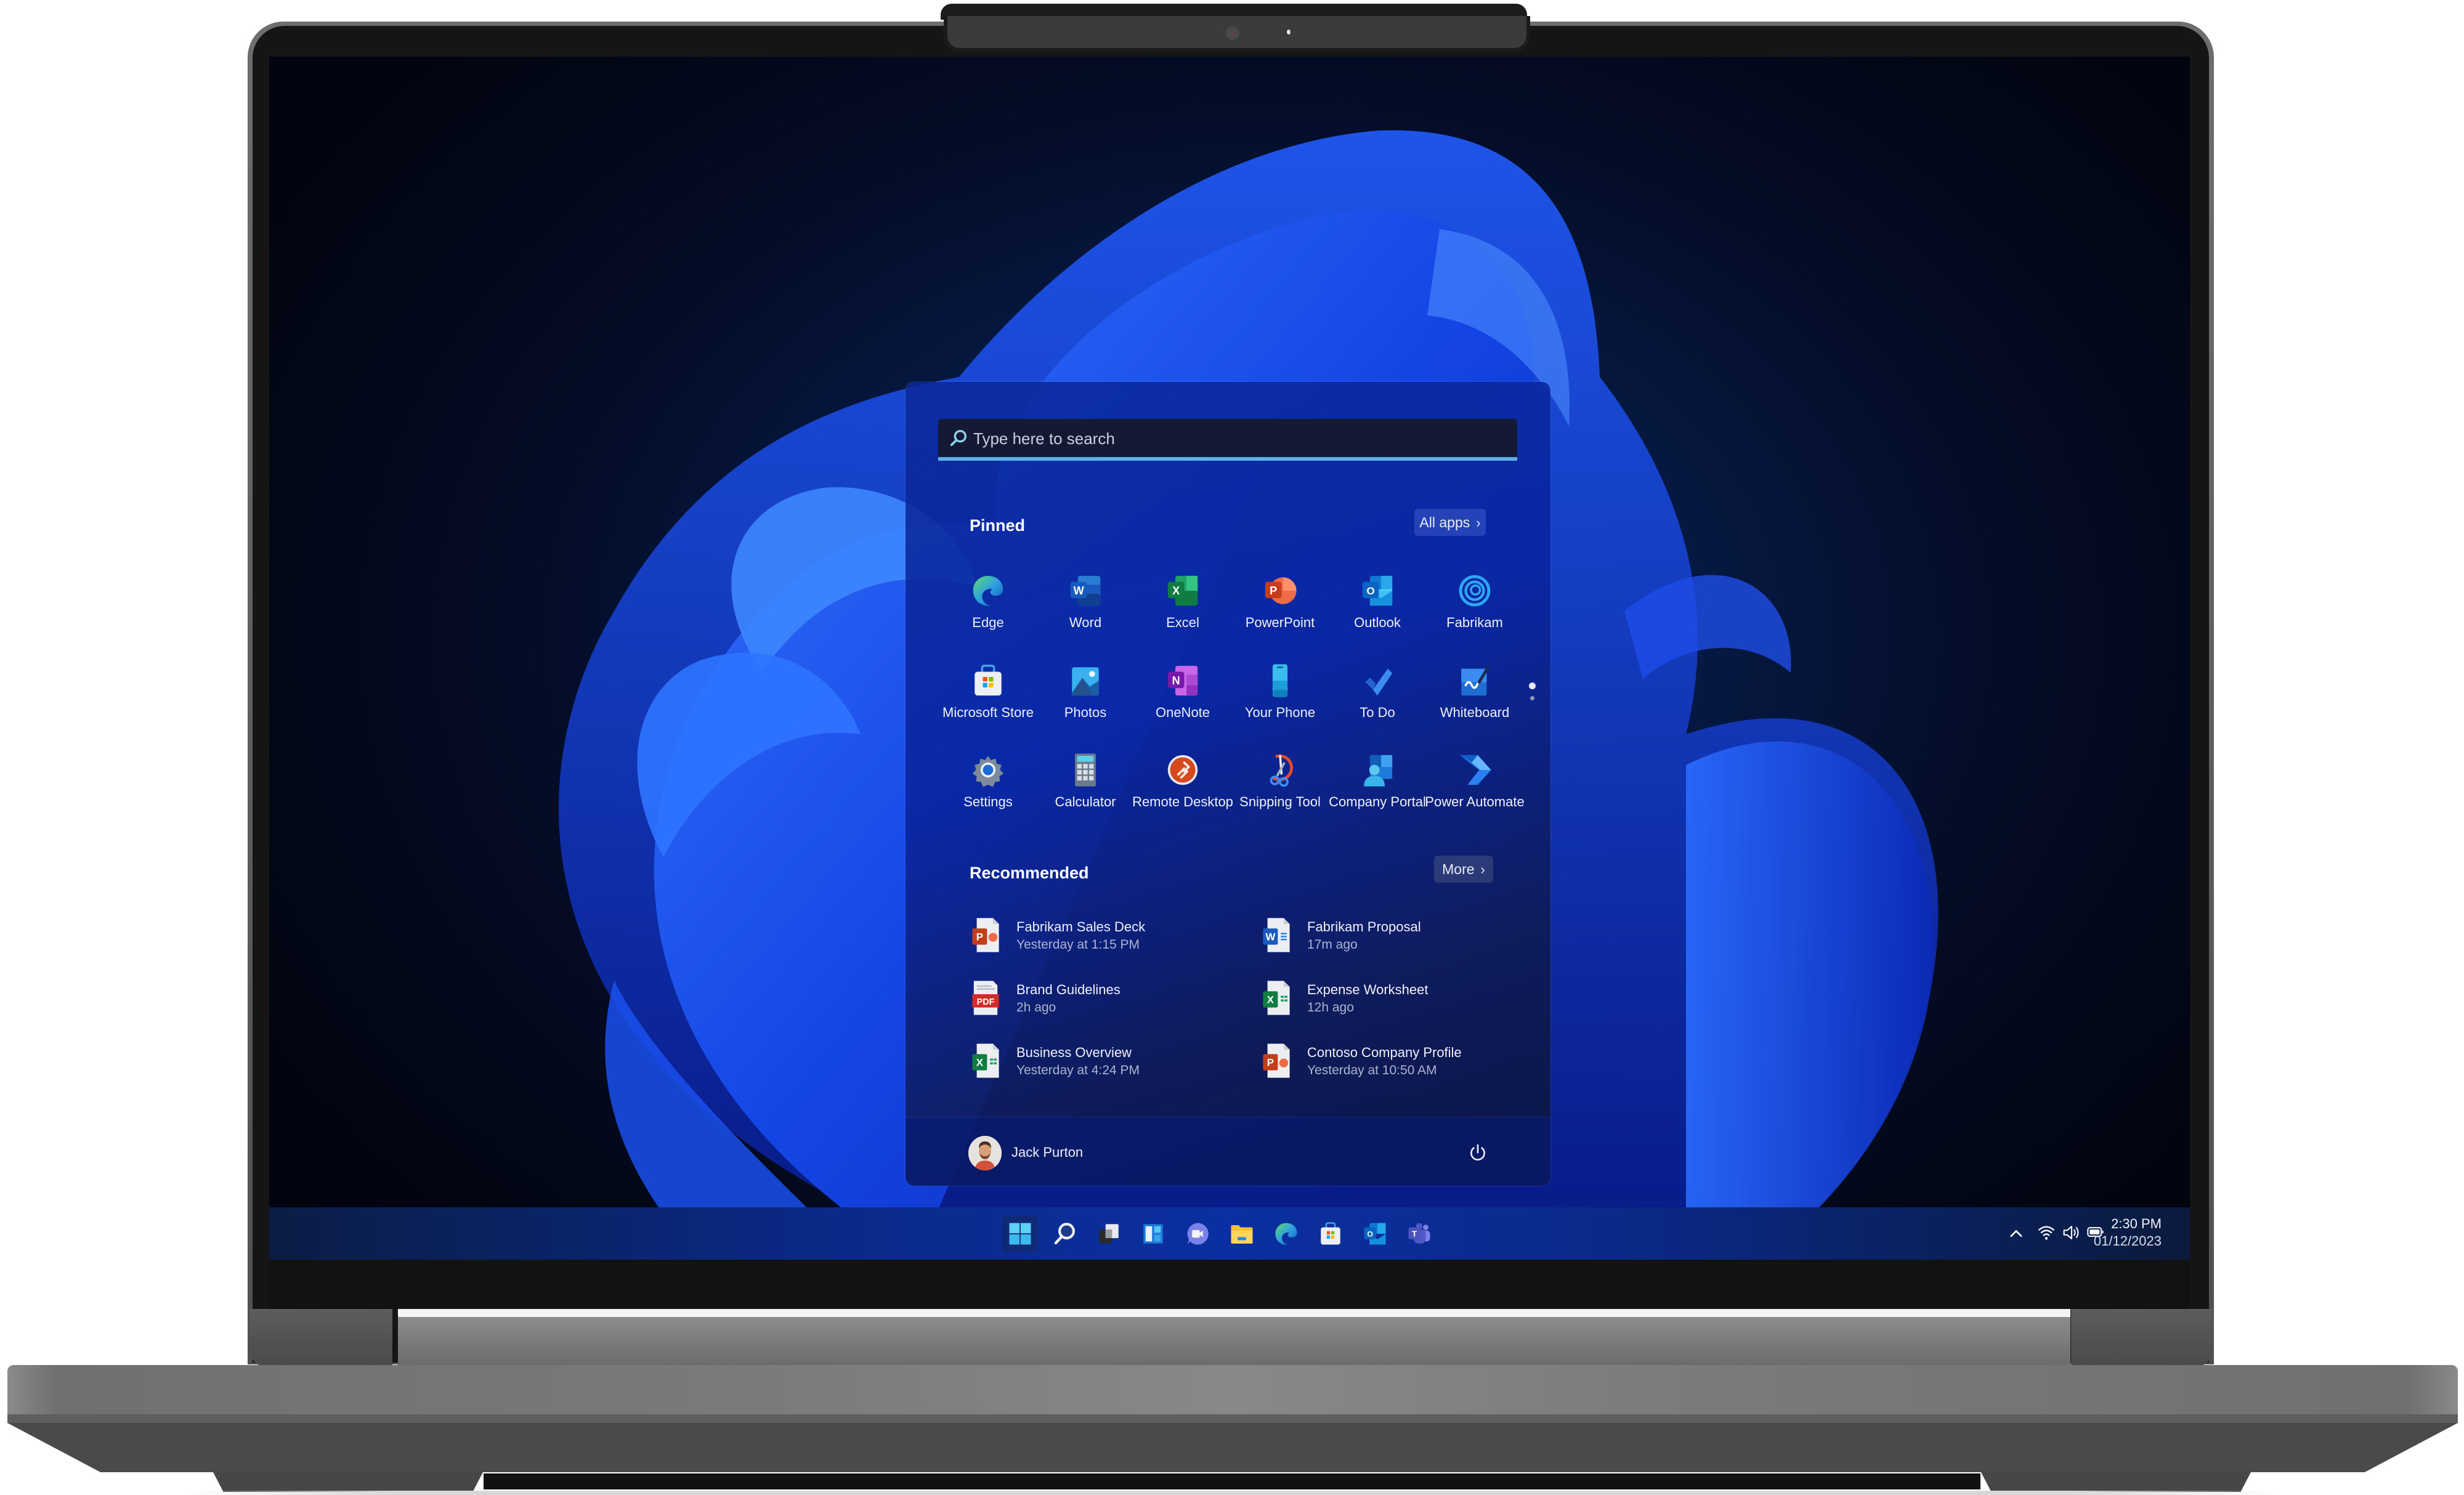 This screenshot has width=2464, height=1495. Describe the element at coordinates (1276, 935) in the screenshot. I see `docx-file-icon: W` at that location.